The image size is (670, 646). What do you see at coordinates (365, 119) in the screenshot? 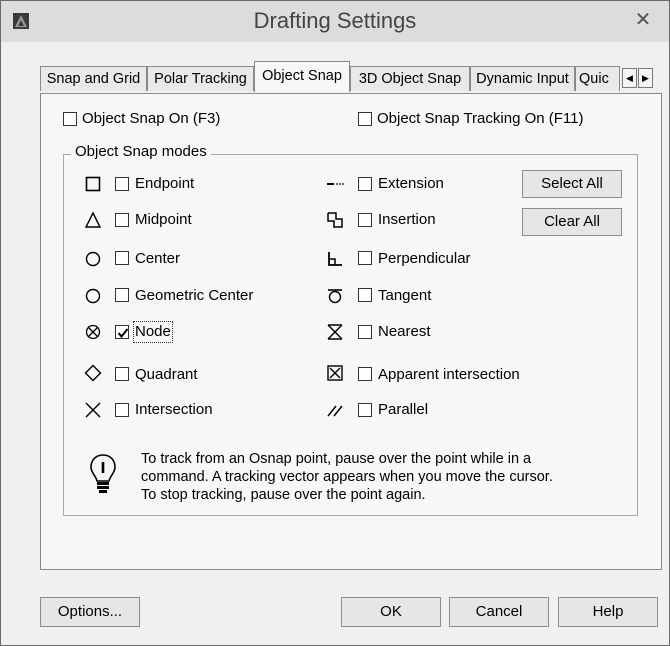
I see `object-snap-tracking-on-checkbox` at bounding box center [365, 119].